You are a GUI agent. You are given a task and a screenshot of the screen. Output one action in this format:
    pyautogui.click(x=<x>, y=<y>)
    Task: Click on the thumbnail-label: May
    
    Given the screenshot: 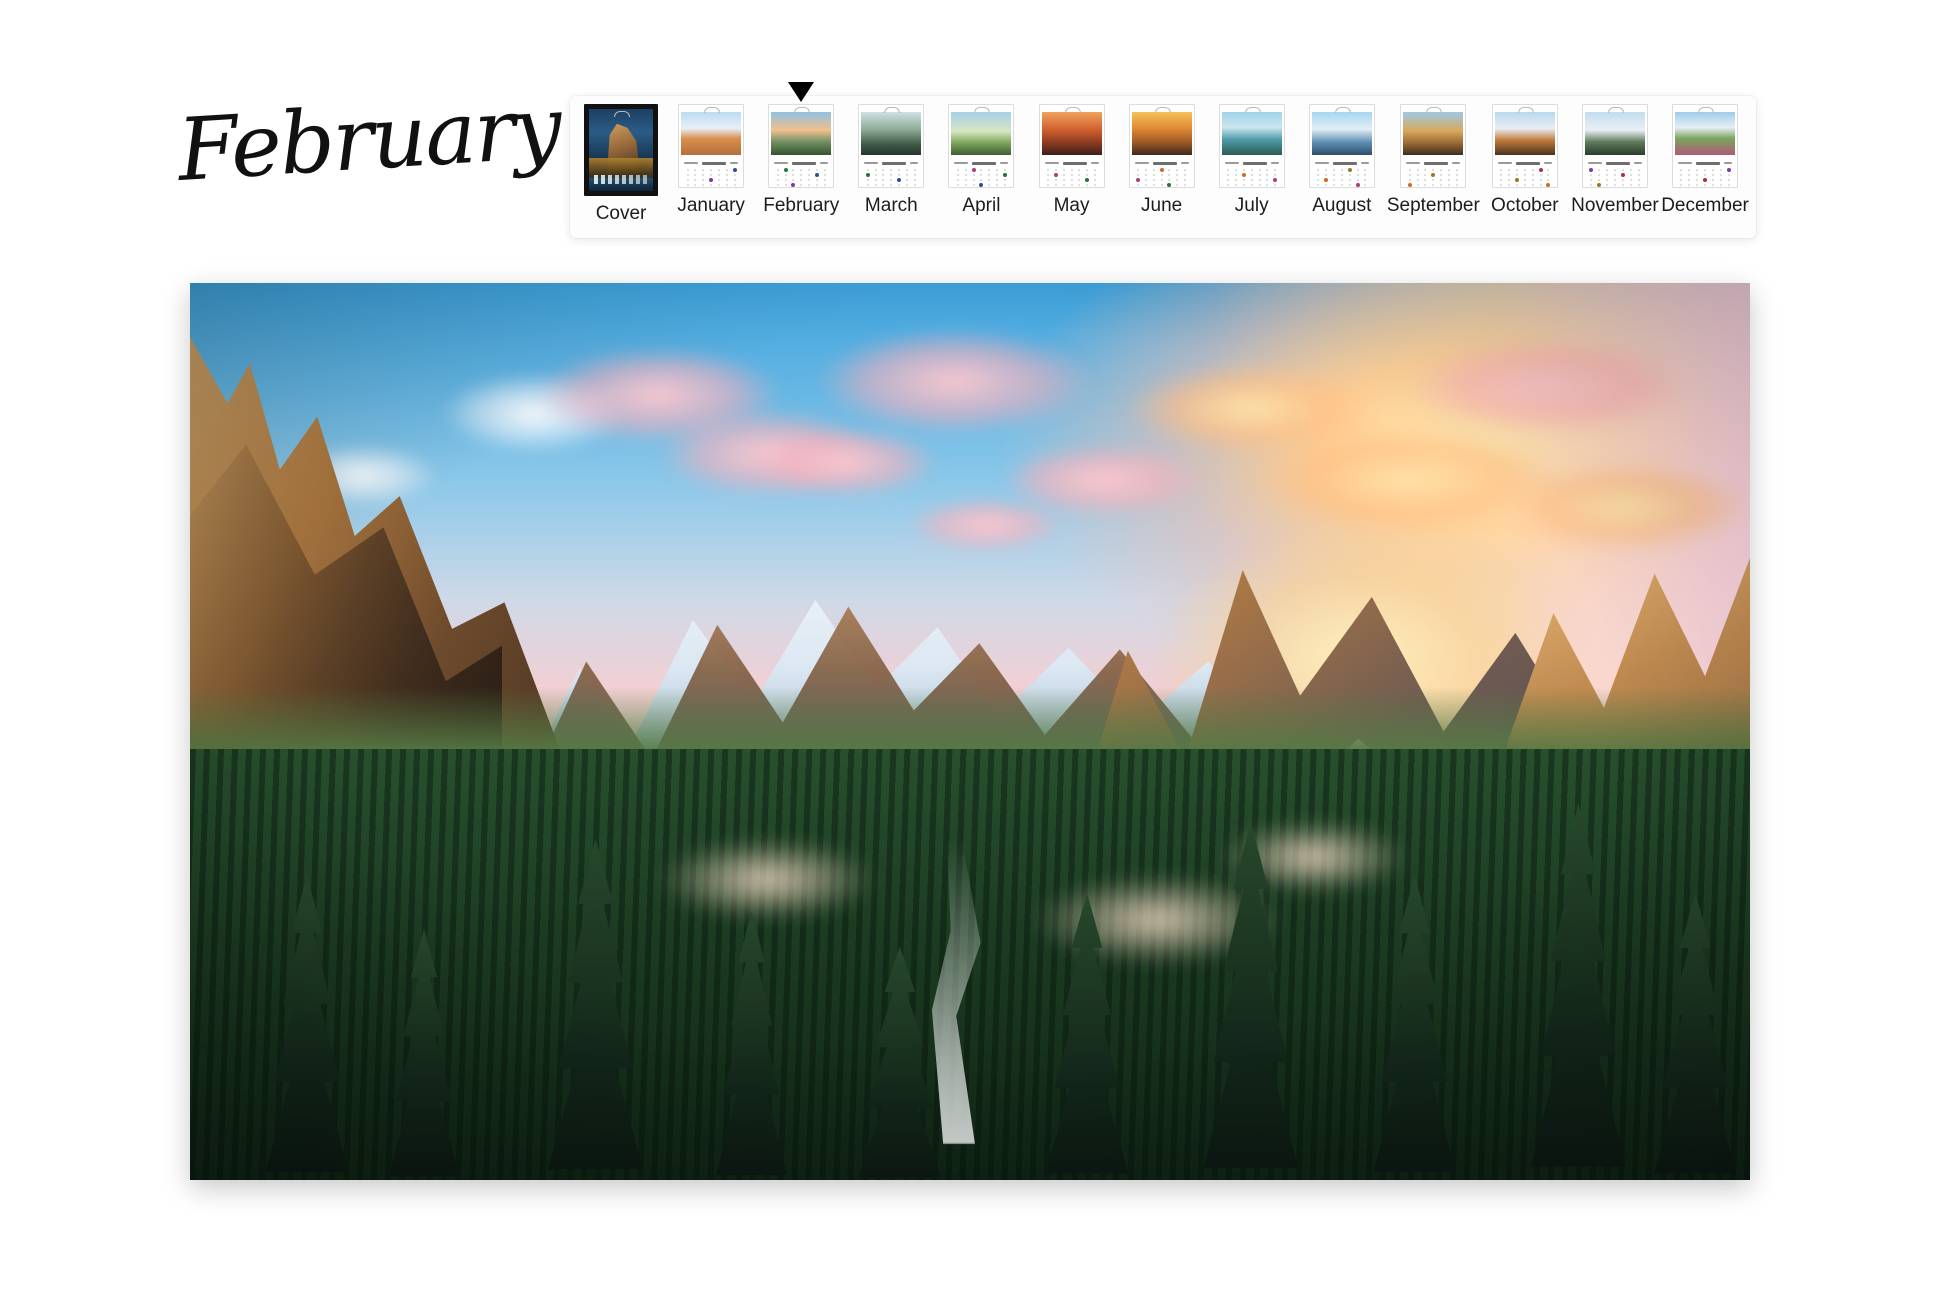 What is the action you would take?
    pyautogui.click(x=1071, y=205)
    